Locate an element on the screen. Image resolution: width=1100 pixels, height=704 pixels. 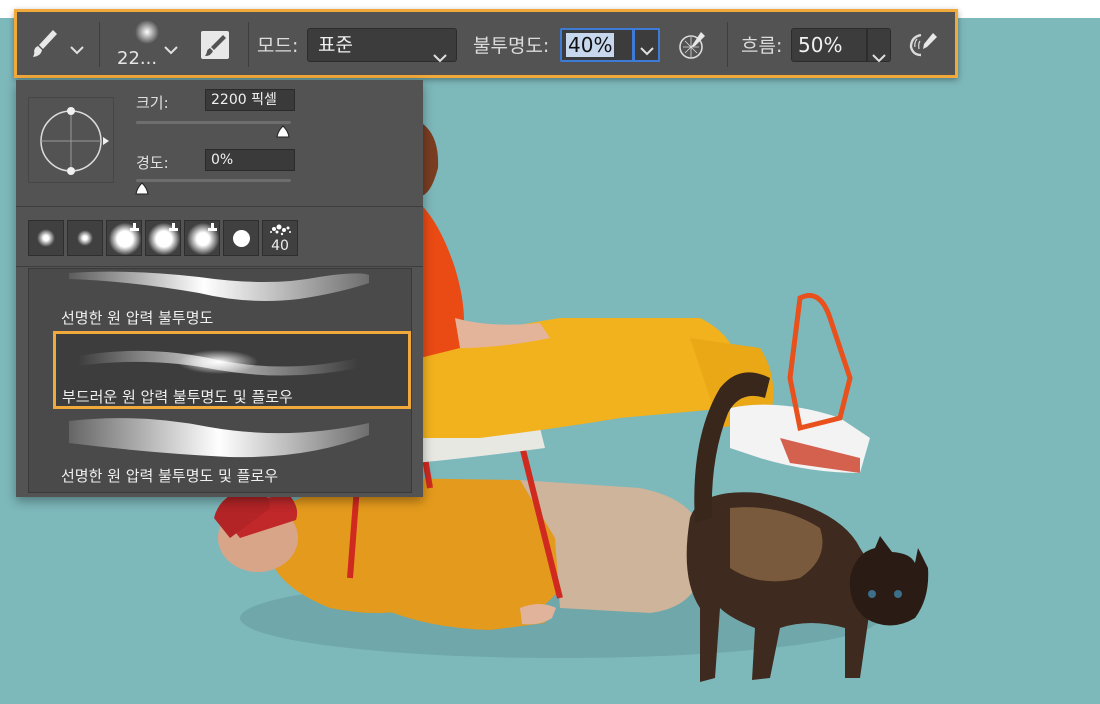
splatter-brush-icon is located at coordinates (280, 230).